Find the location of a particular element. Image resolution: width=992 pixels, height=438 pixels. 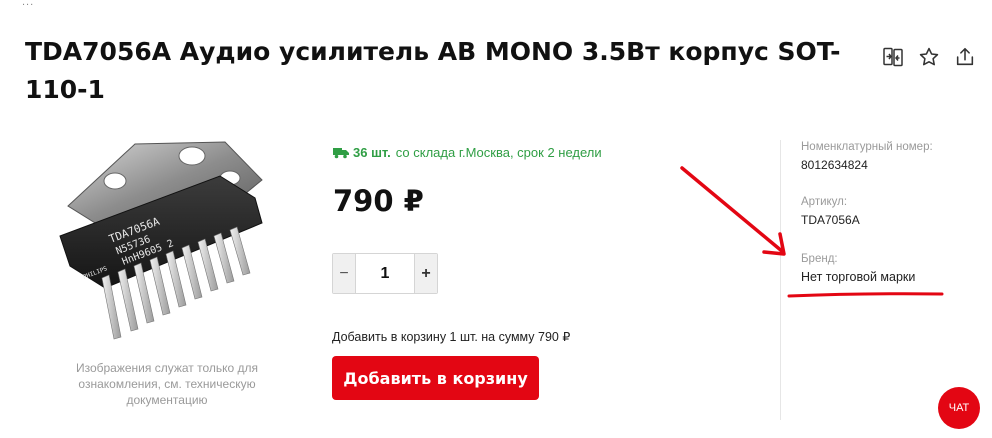

add-to-cart-button: Добавить в корзину is located at coordinates (435, 378).